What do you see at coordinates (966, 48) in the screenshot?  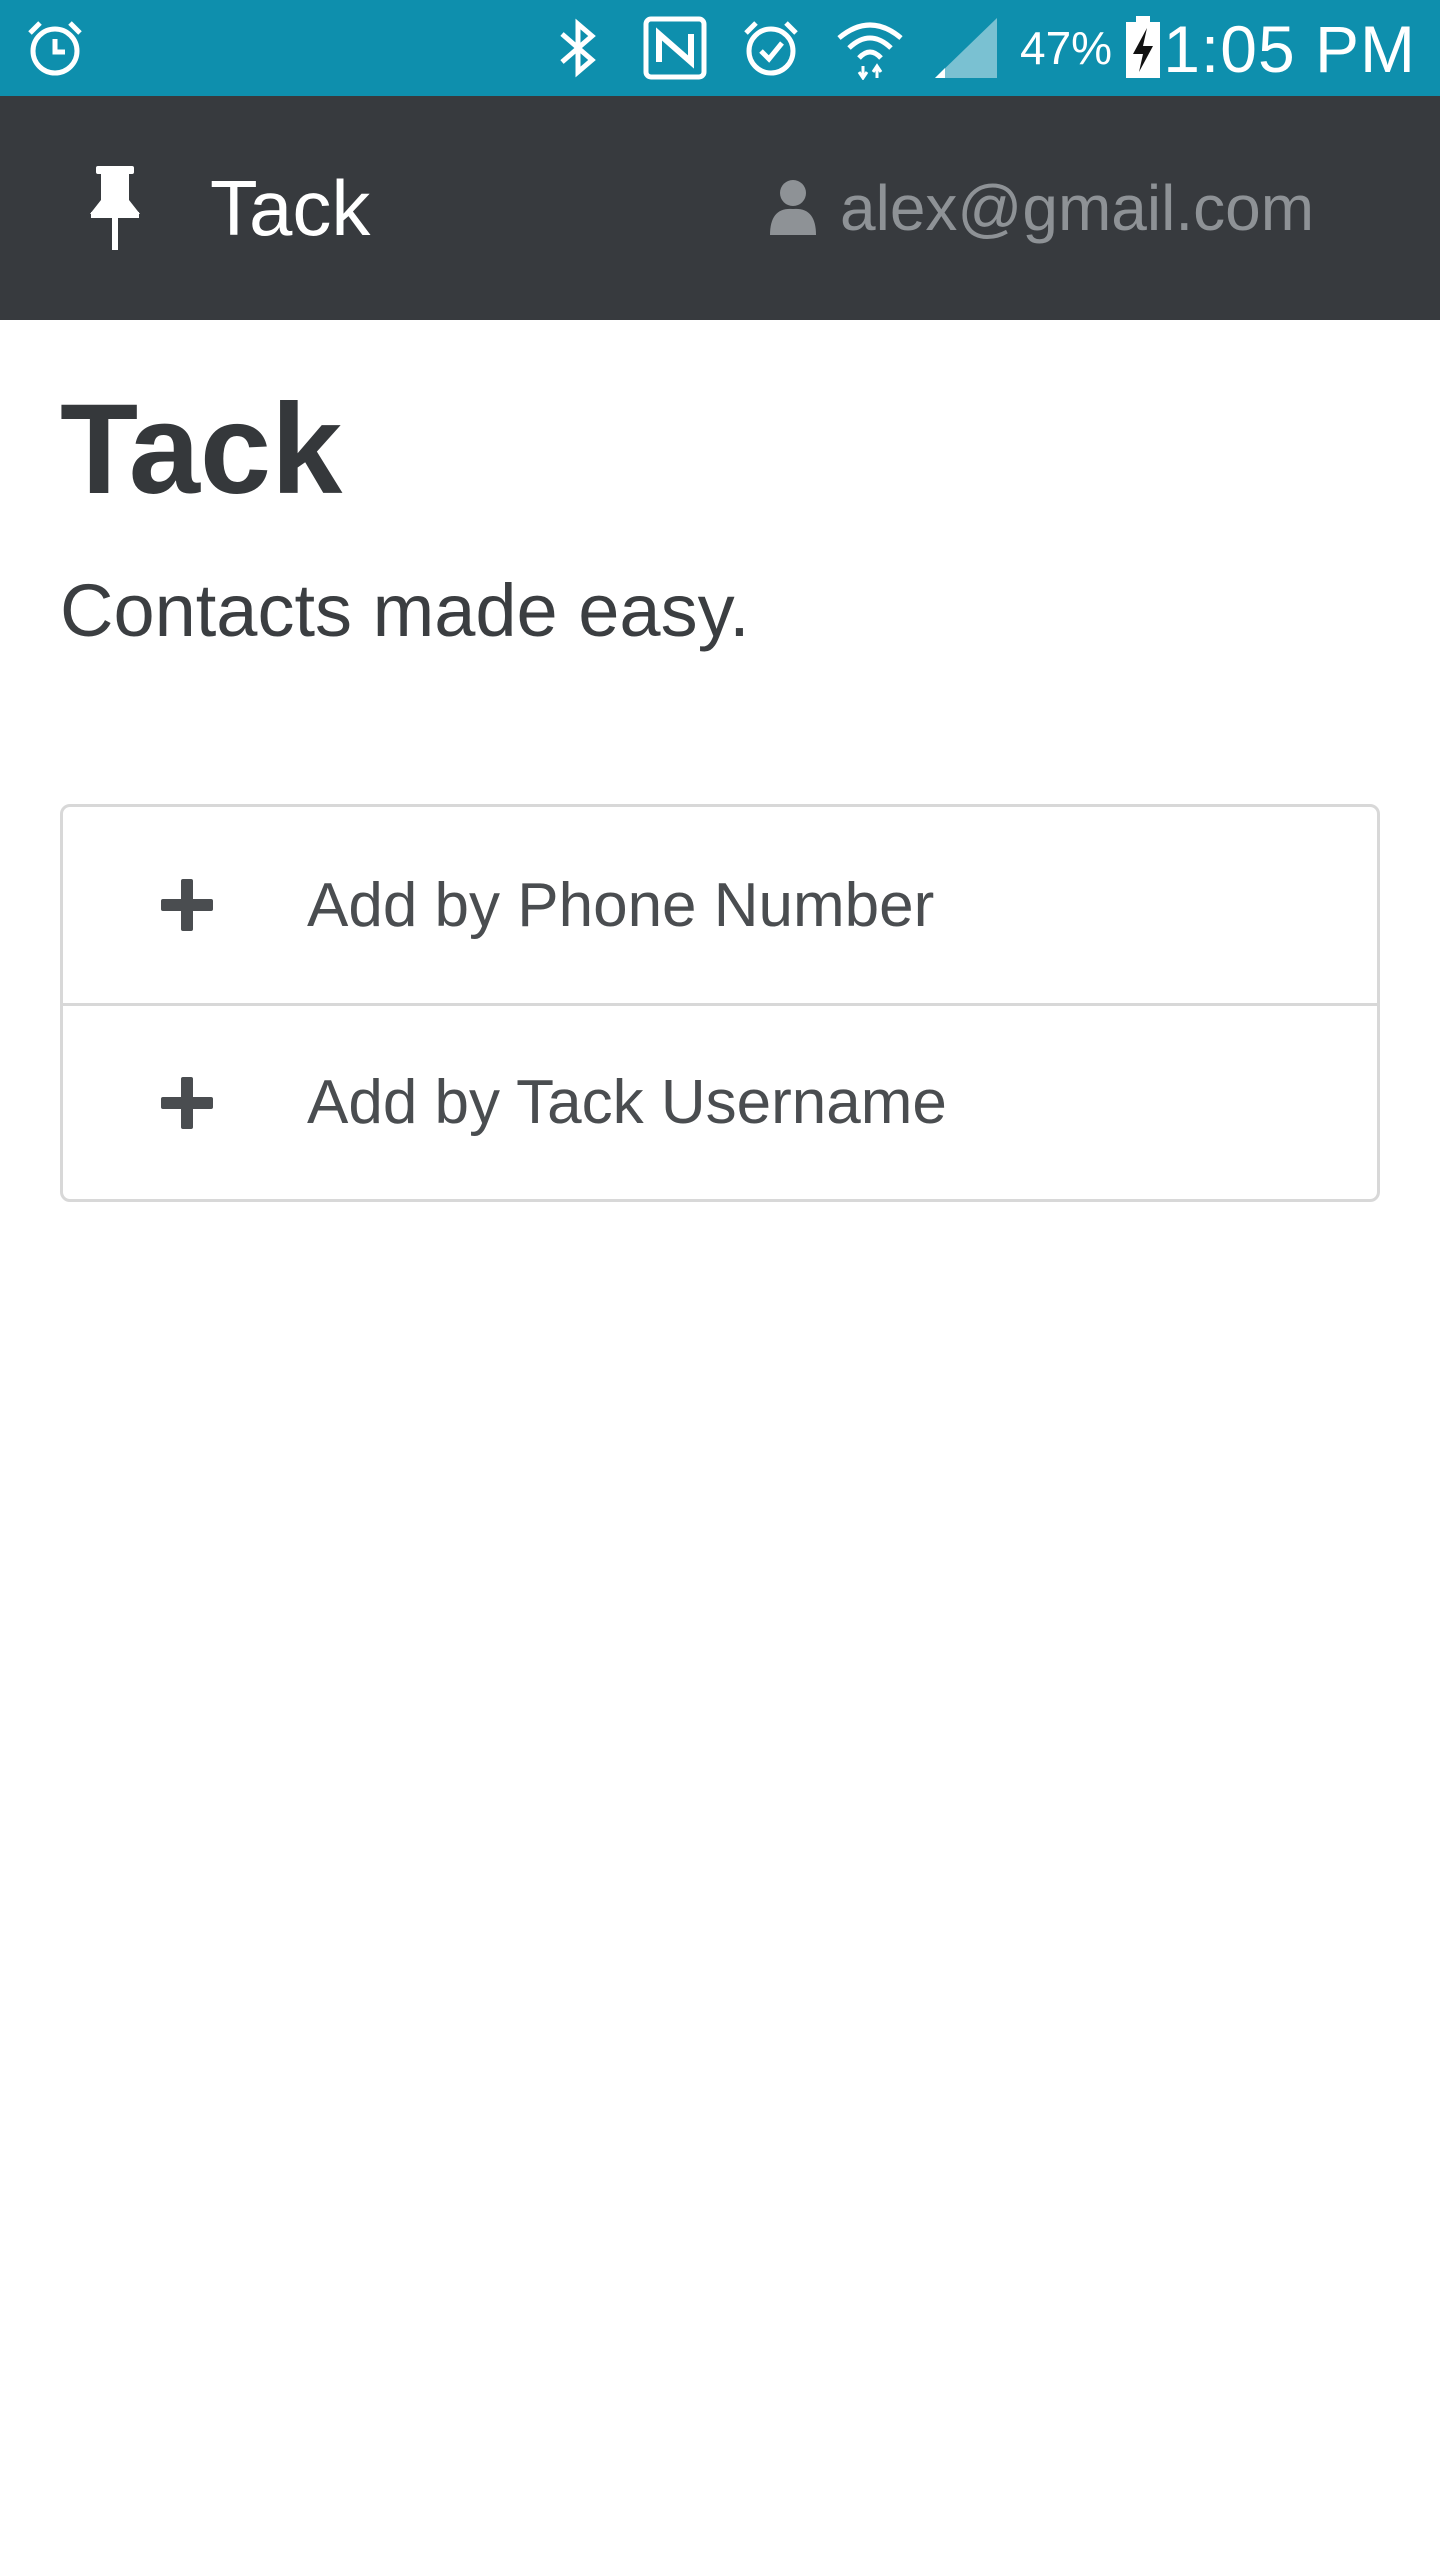 I see `cell-signal-icon` at bounding box center [966, 48].